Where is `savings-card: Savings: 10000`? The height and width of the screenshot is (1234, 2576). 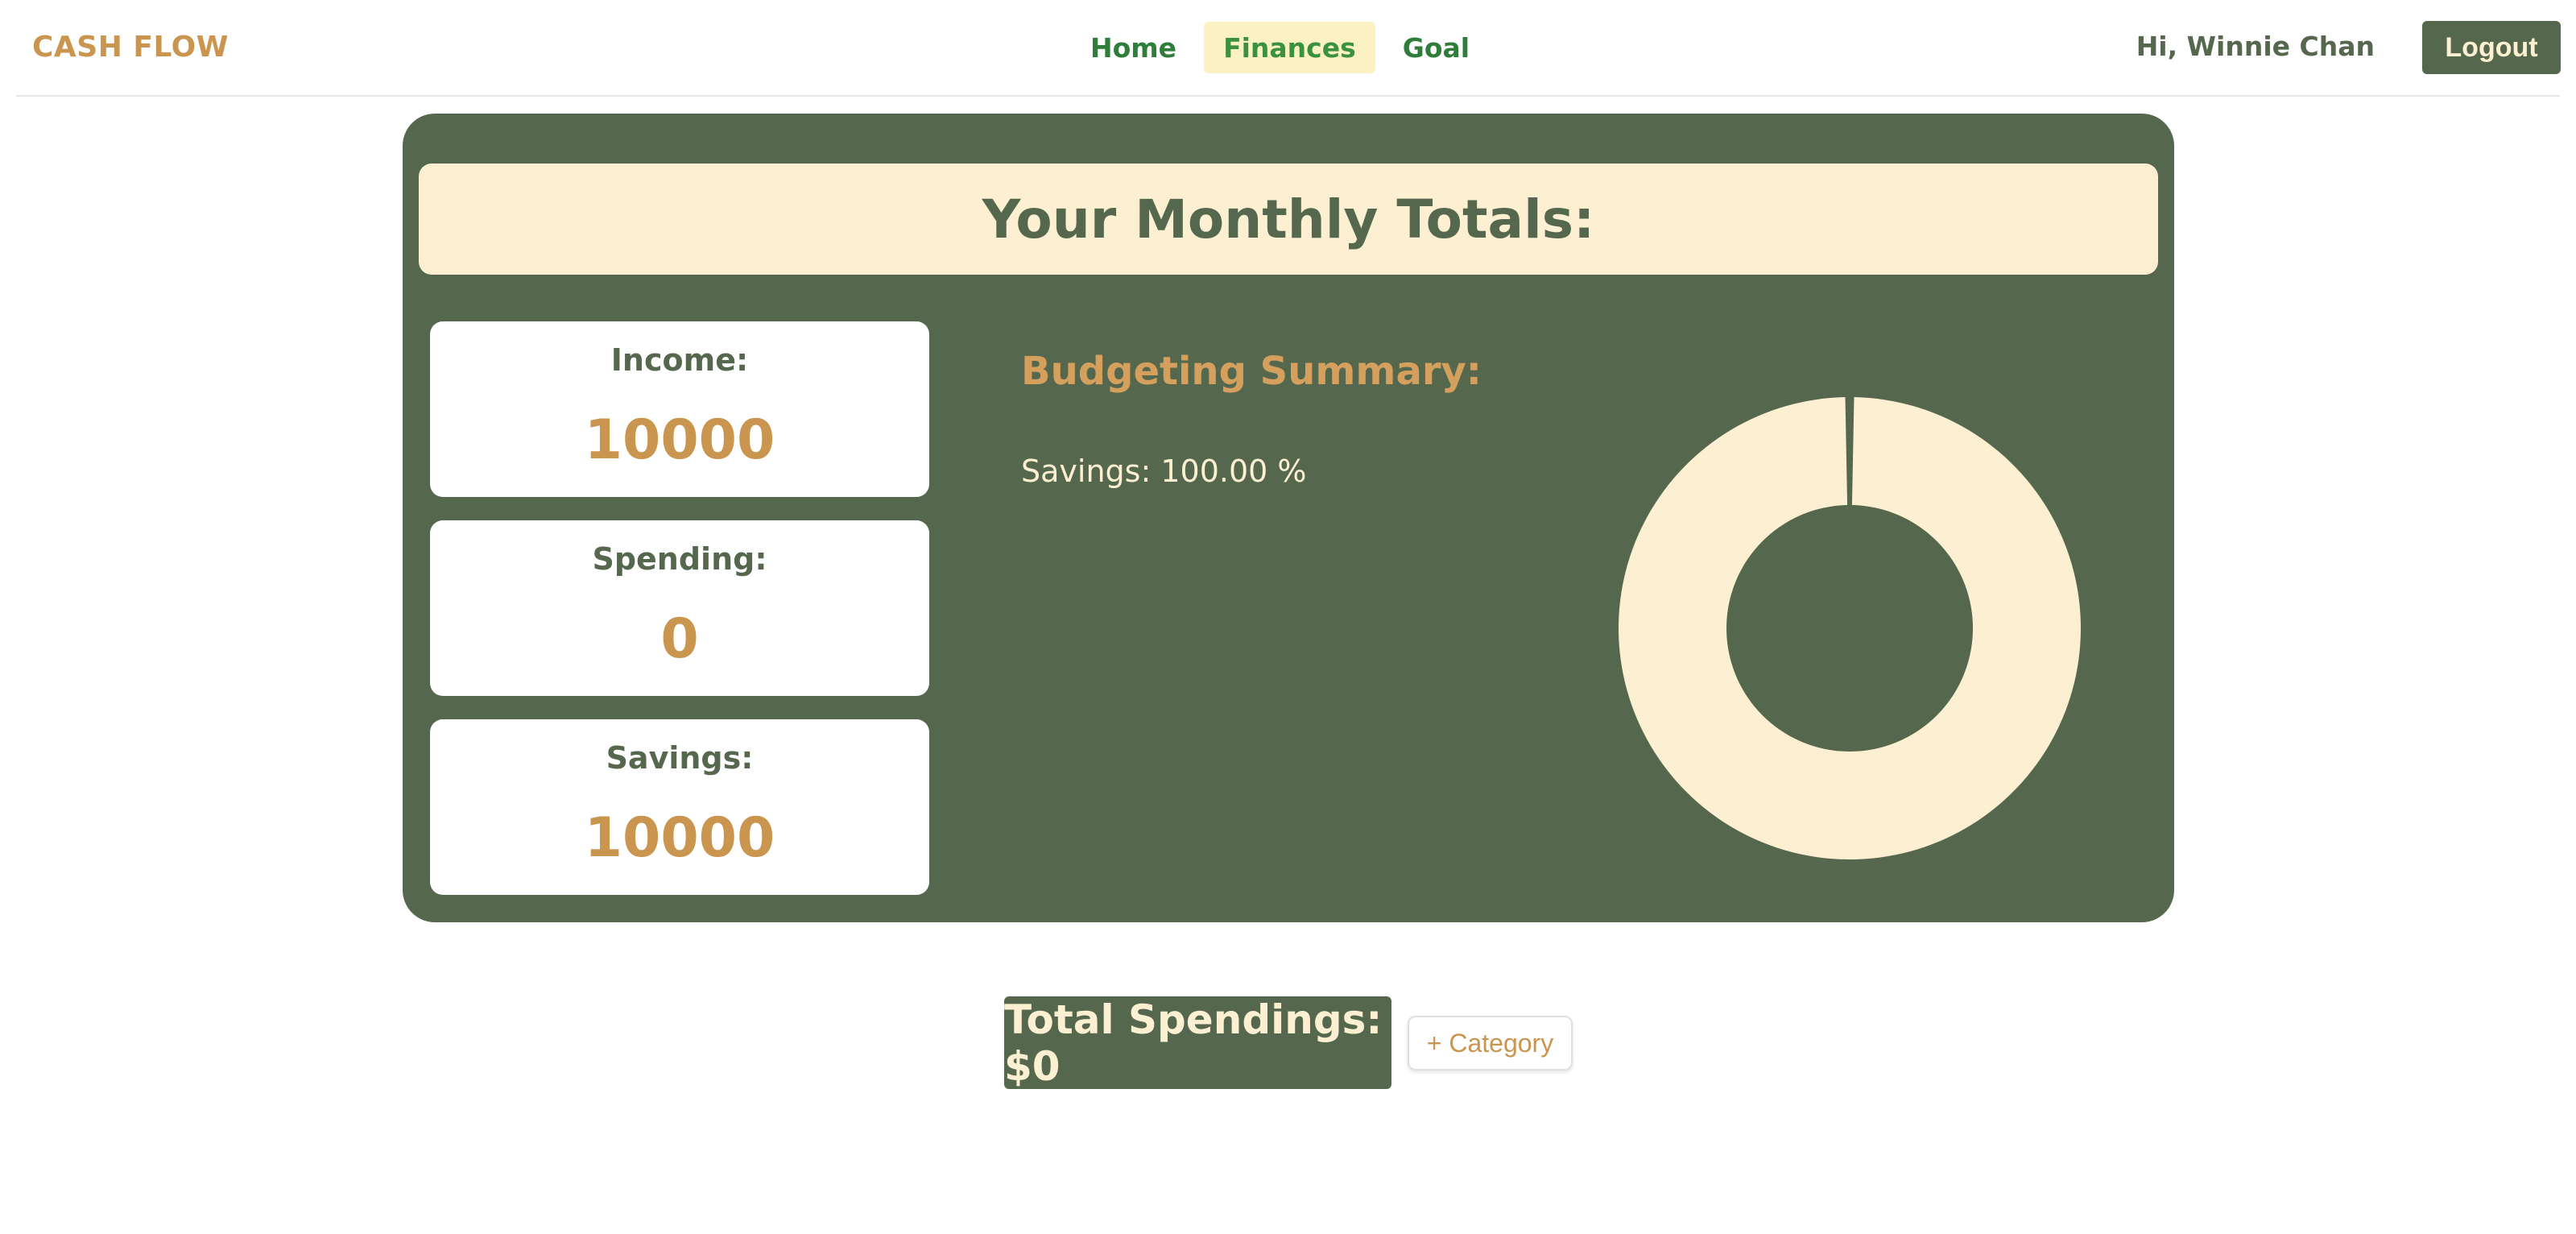 savings-card: Savings: 10000 is located at coordinates (680, 807).